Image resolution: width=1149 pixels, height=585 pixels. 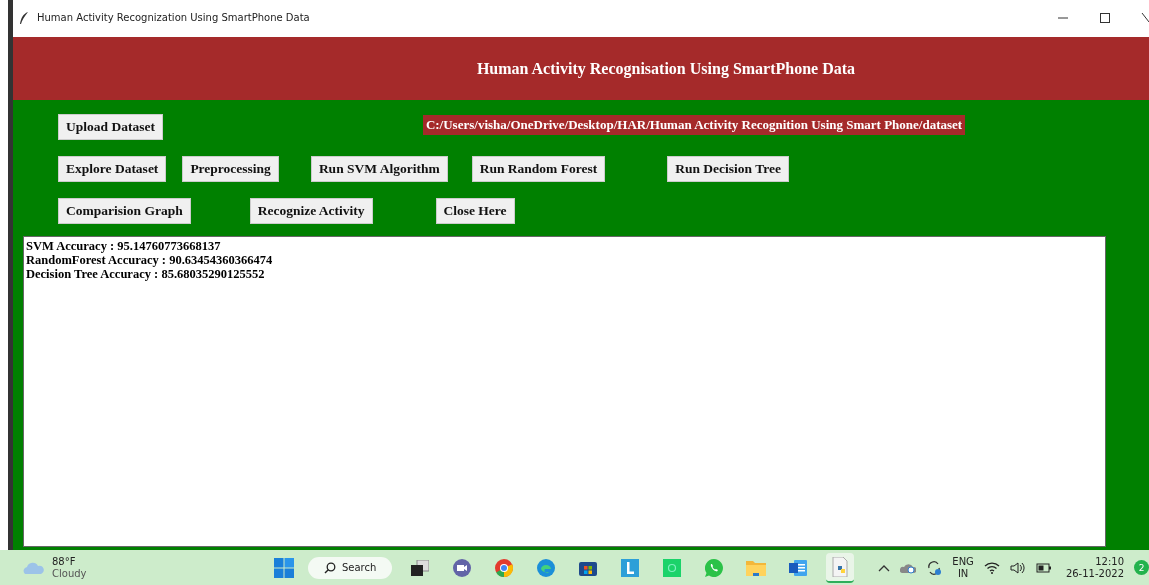 I want to click on action-button: Run SVM Algorithm, so click(x=379, y=169).